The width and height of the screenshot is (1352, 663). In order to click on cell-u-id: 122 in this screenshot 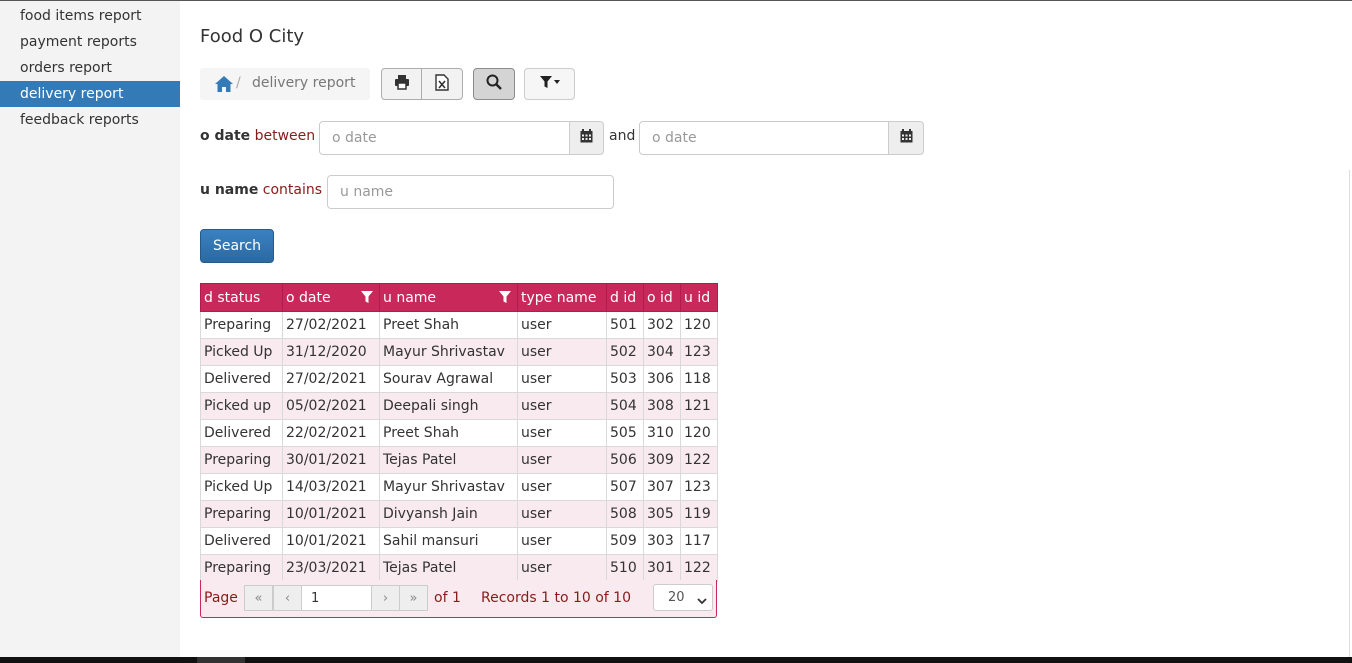, I will do `click(699, 568)`.